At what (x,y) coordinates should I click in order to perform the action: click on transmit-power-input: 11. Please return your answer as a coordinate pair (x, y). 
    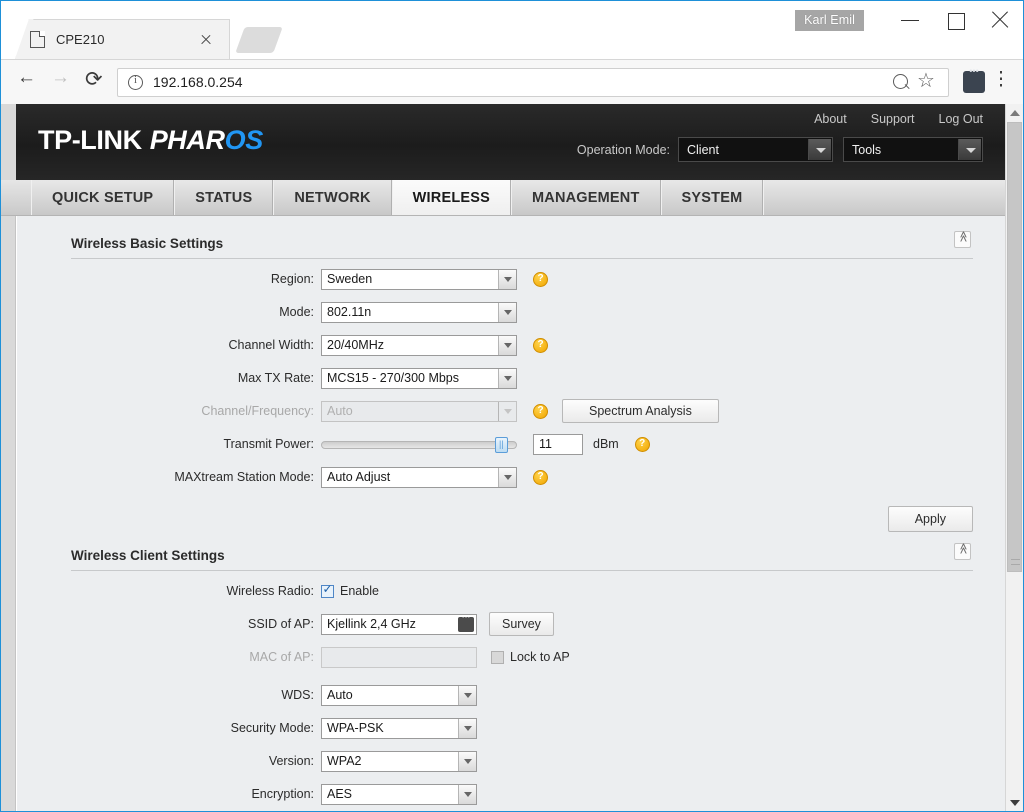
    Looking at the image, I should click on (558, 444).